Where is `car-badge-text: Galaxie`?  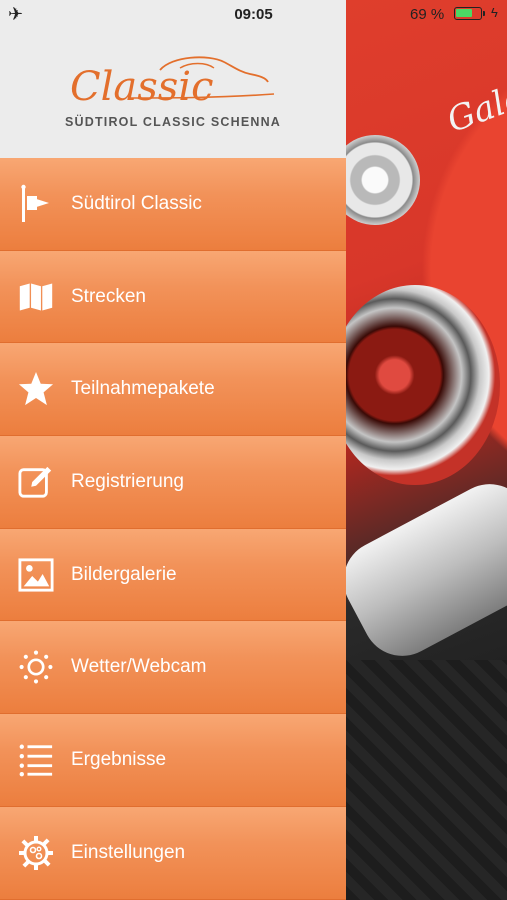 car-badge-text: Galaxie is located at coordinates (474, 100).